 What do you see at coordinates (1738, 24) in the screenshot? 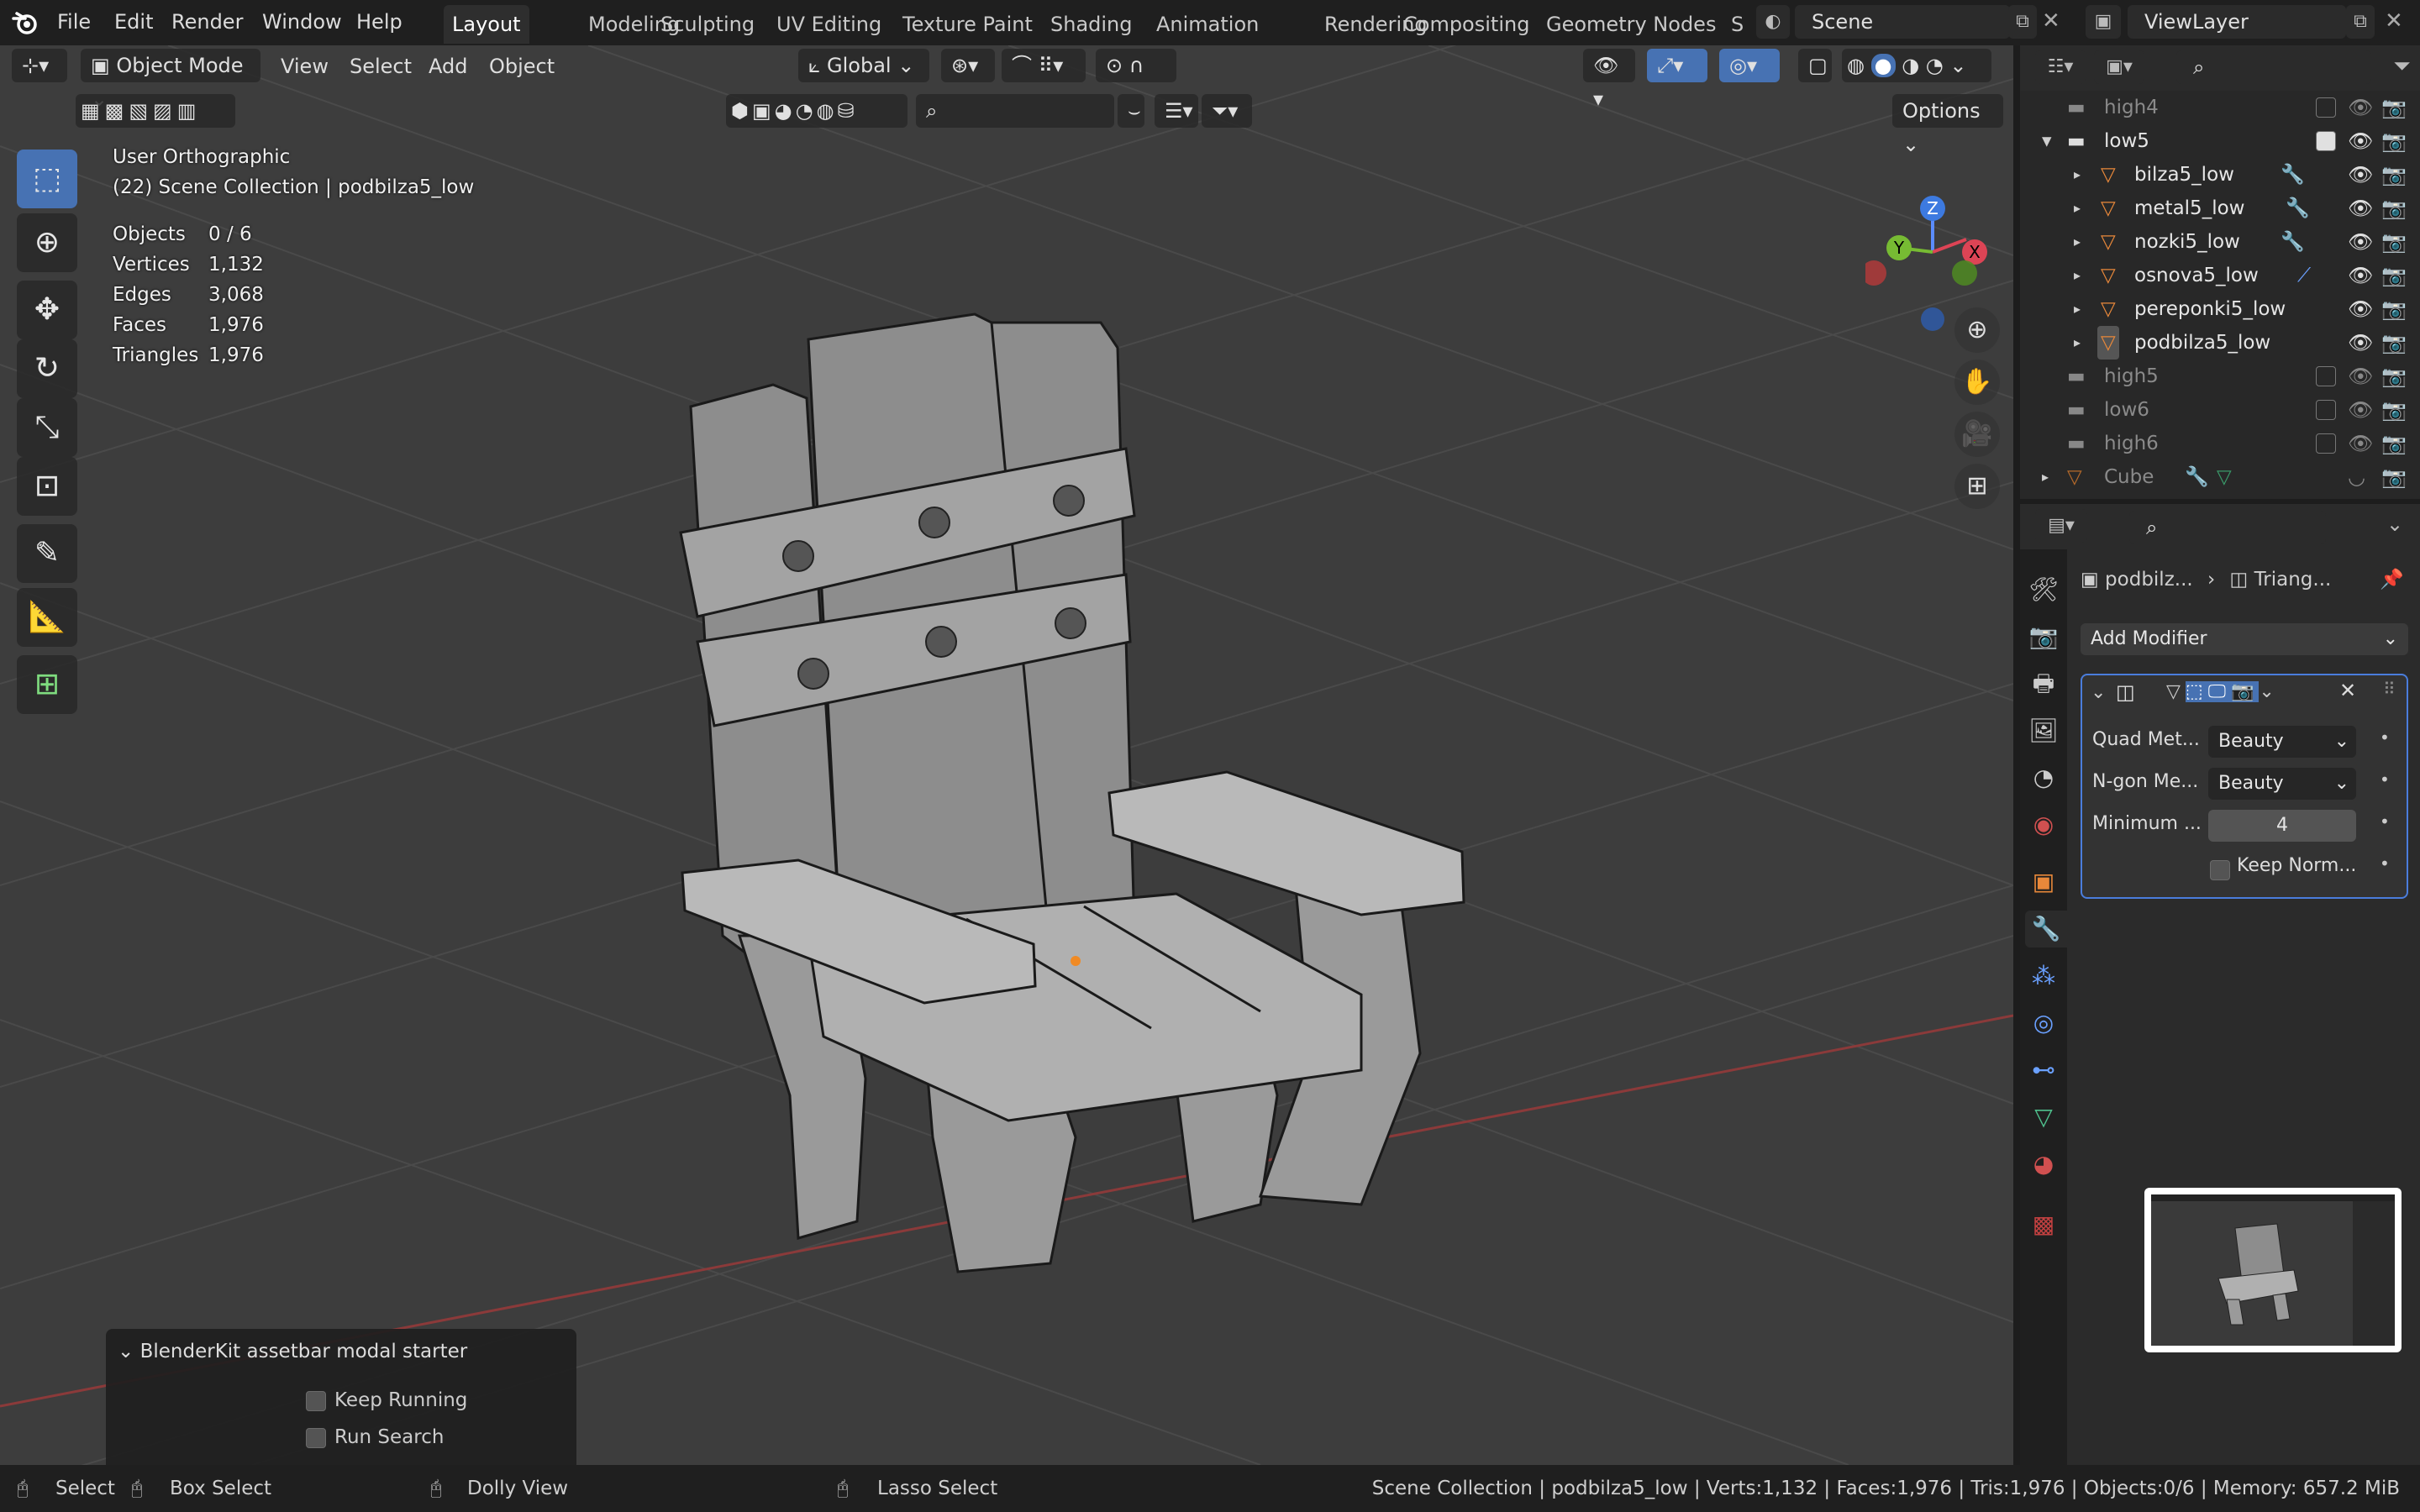
I see `tab-scripting: S` at bounding box center [1738, 24].